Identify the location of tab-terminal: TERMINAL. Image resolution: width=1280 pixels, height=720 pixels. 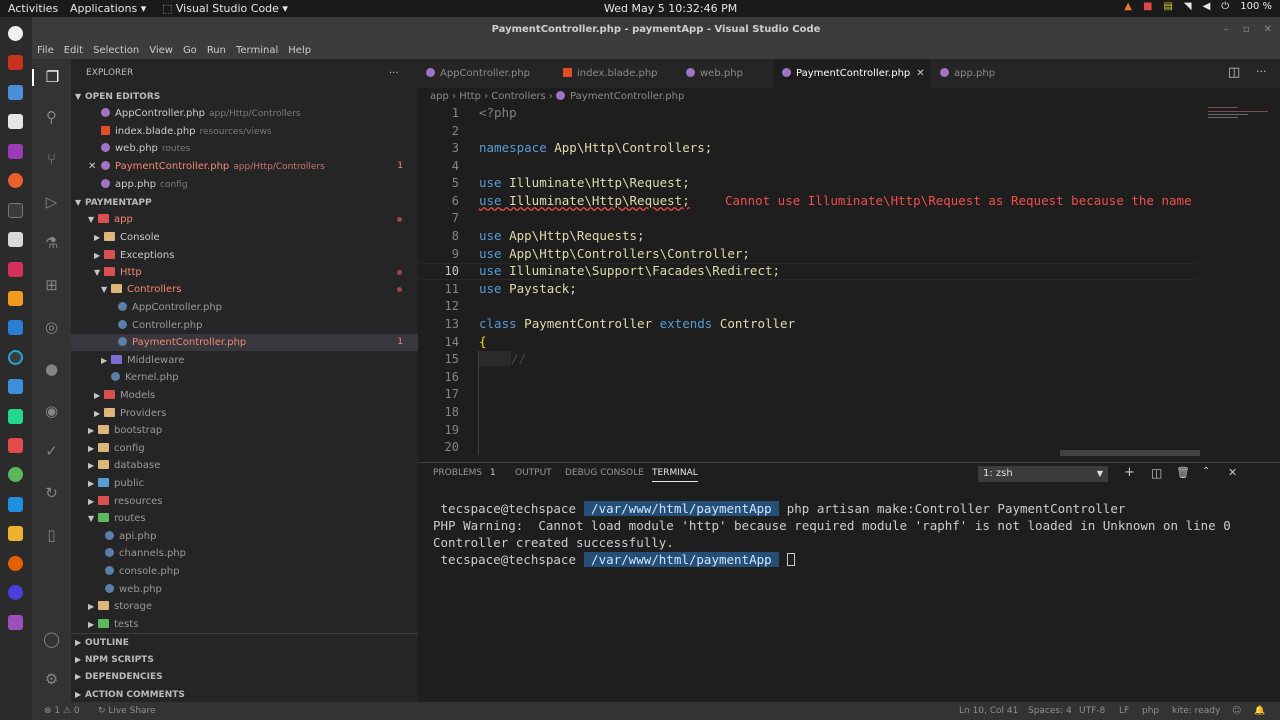
(675, 475).